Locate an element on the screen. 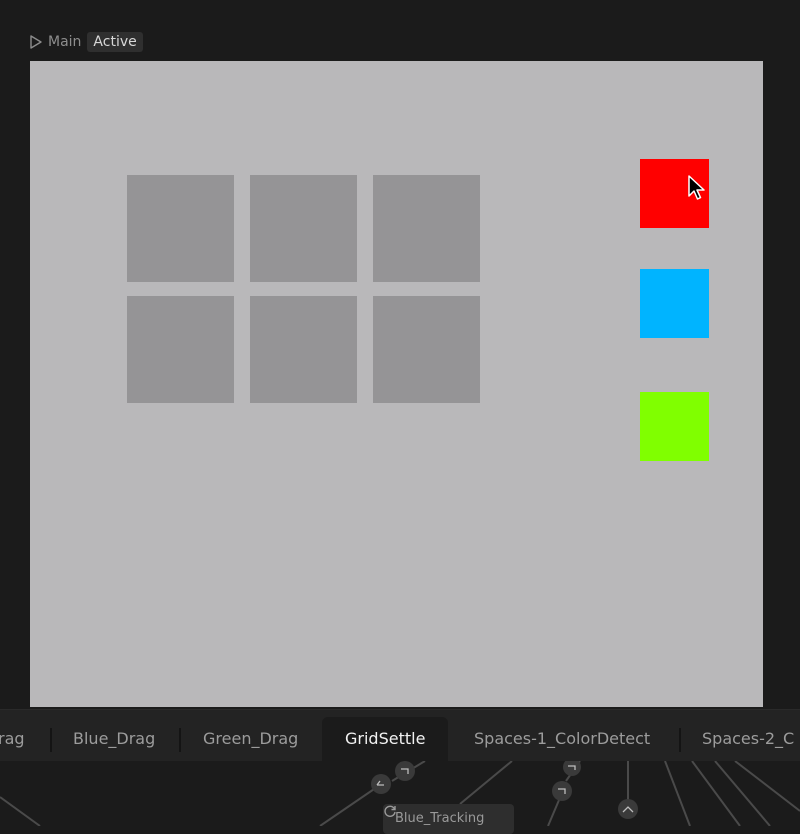 This screenshot has width=800, height=834. header-bar: Main Active is located at coordinates (86, 42).